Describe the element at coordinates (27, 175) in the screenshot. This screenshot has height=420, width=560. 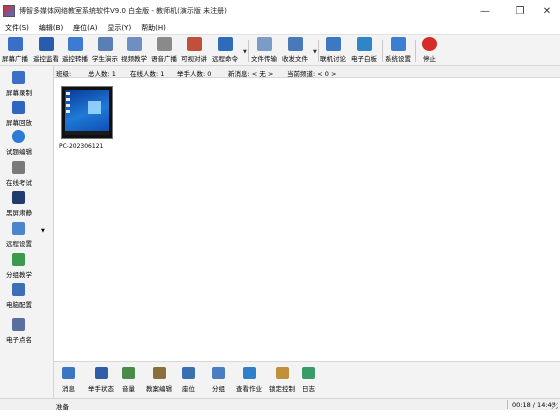
I see `sidebar-item-online-exam: 在线考试` at that location.